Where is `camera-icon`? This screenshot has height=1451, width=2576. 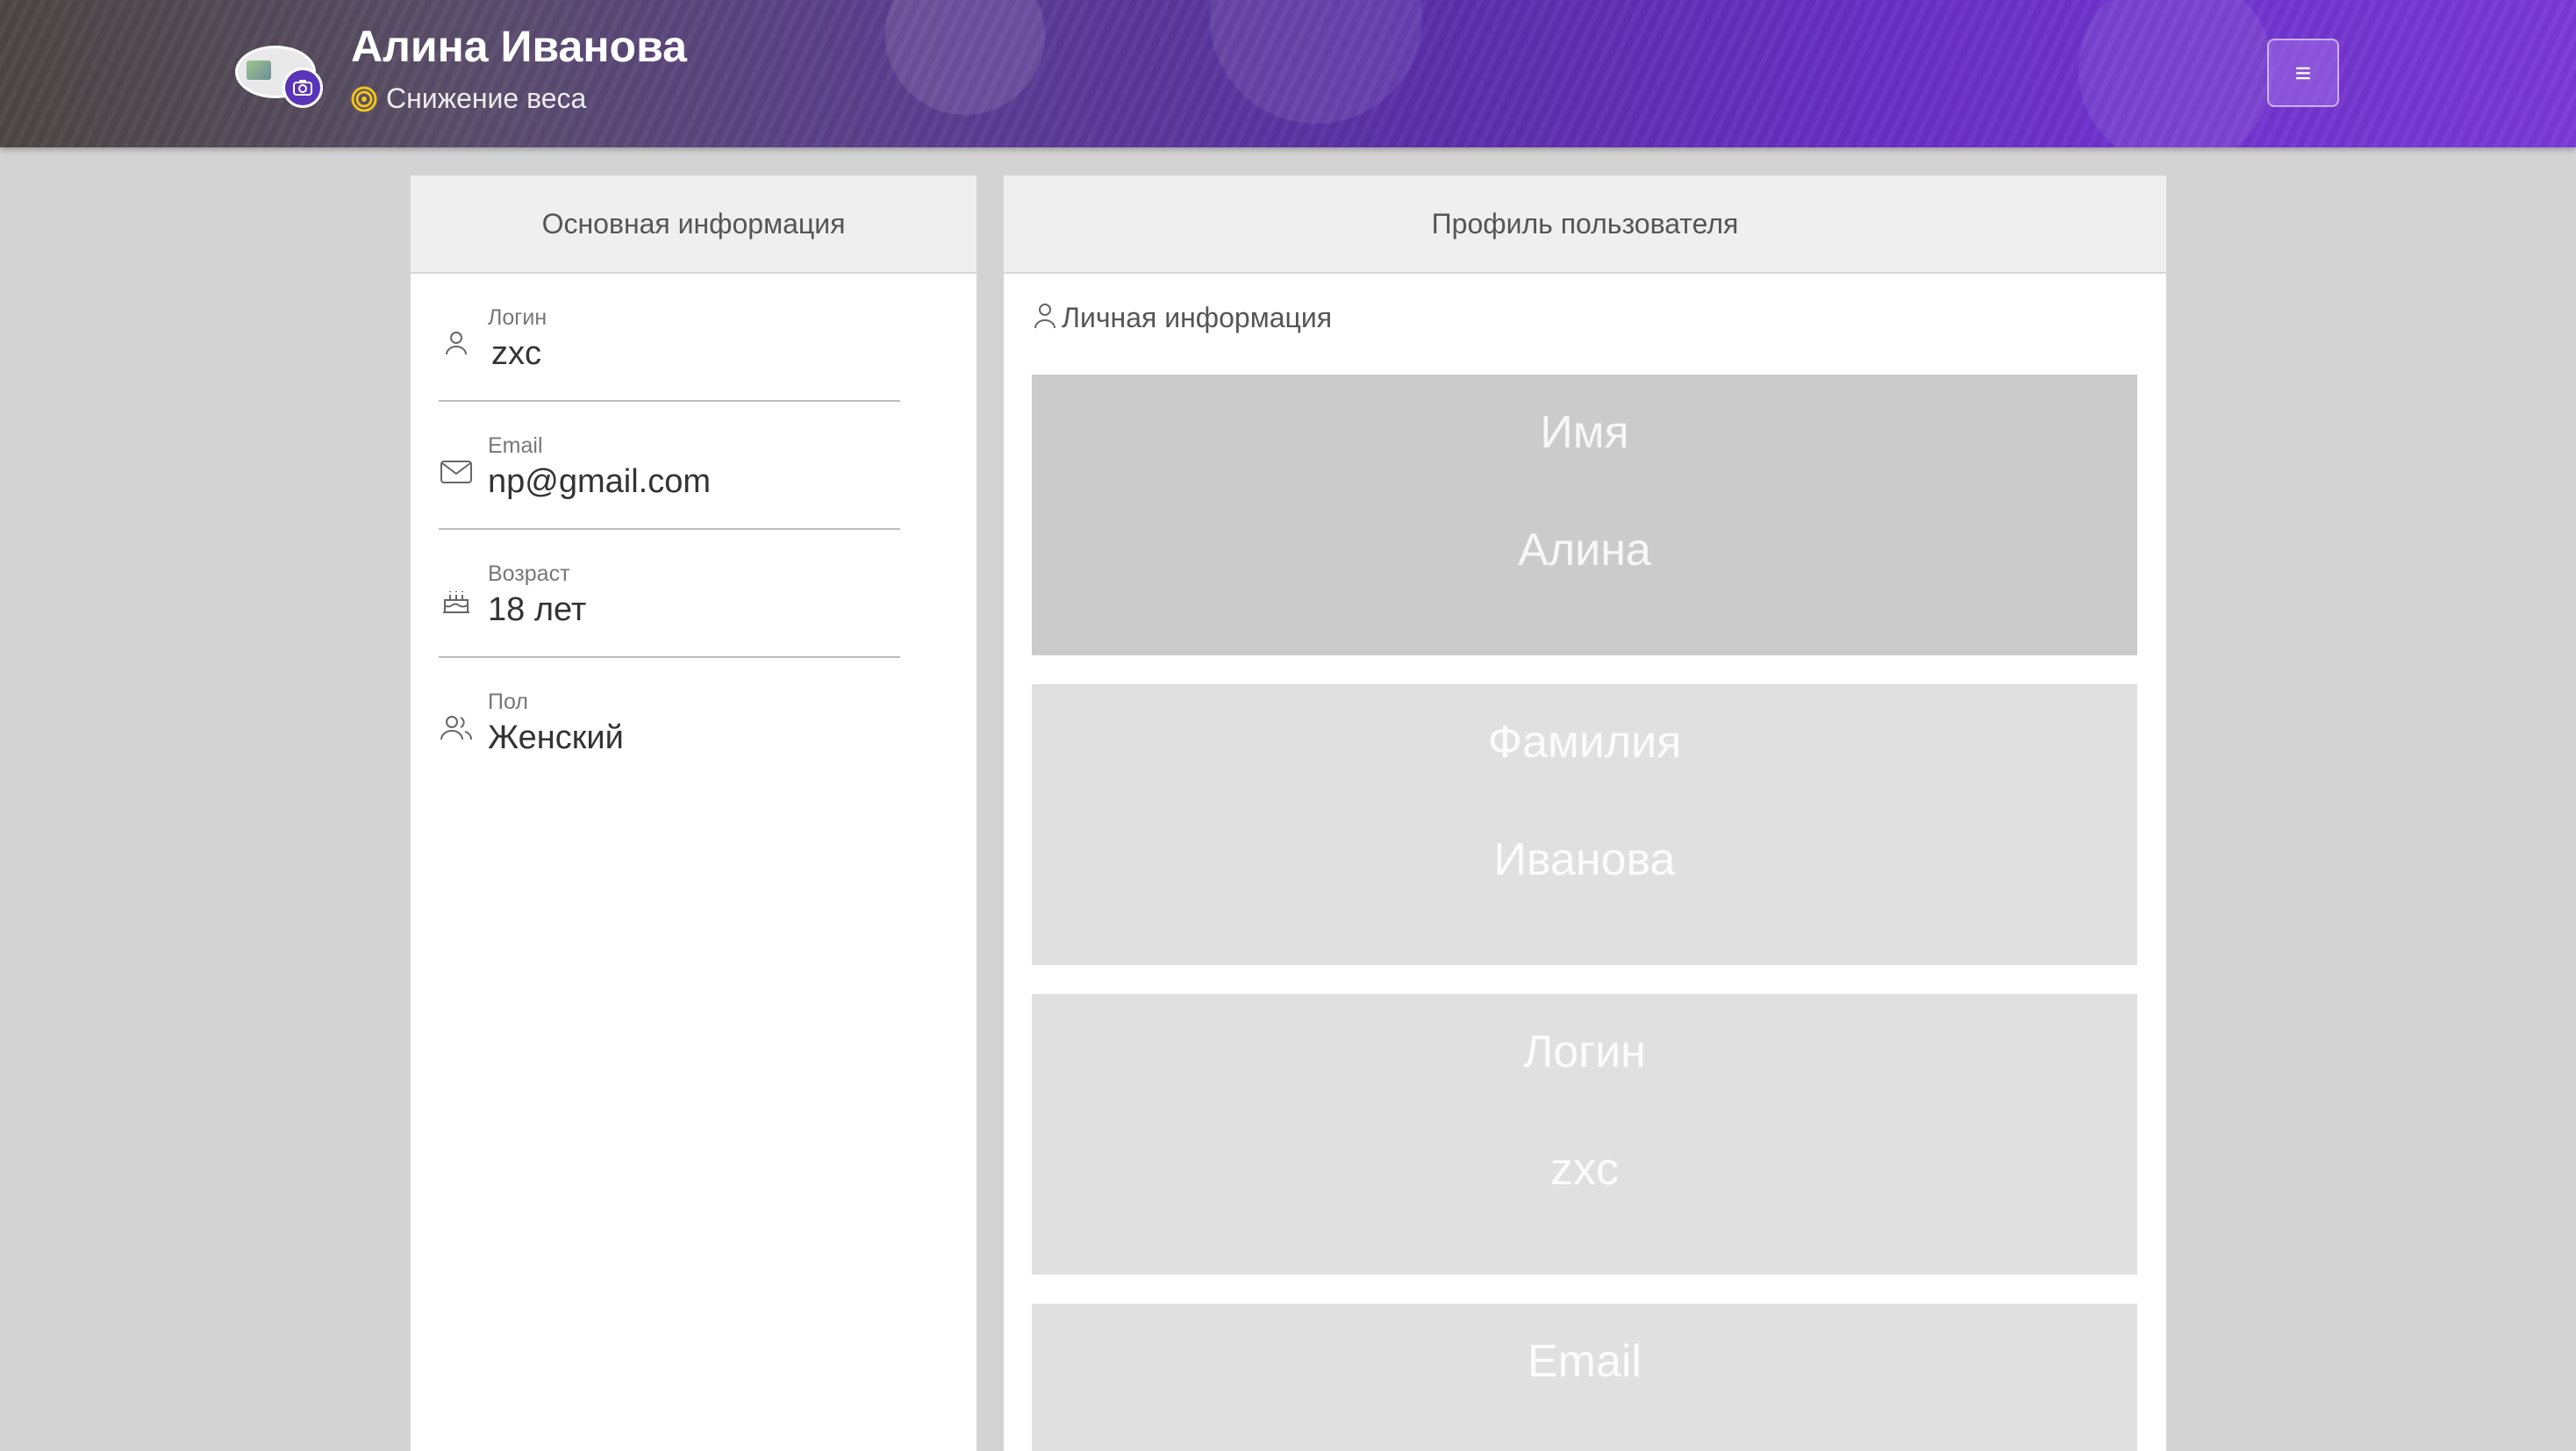 camera-icon is located at coordinates (302, 88).